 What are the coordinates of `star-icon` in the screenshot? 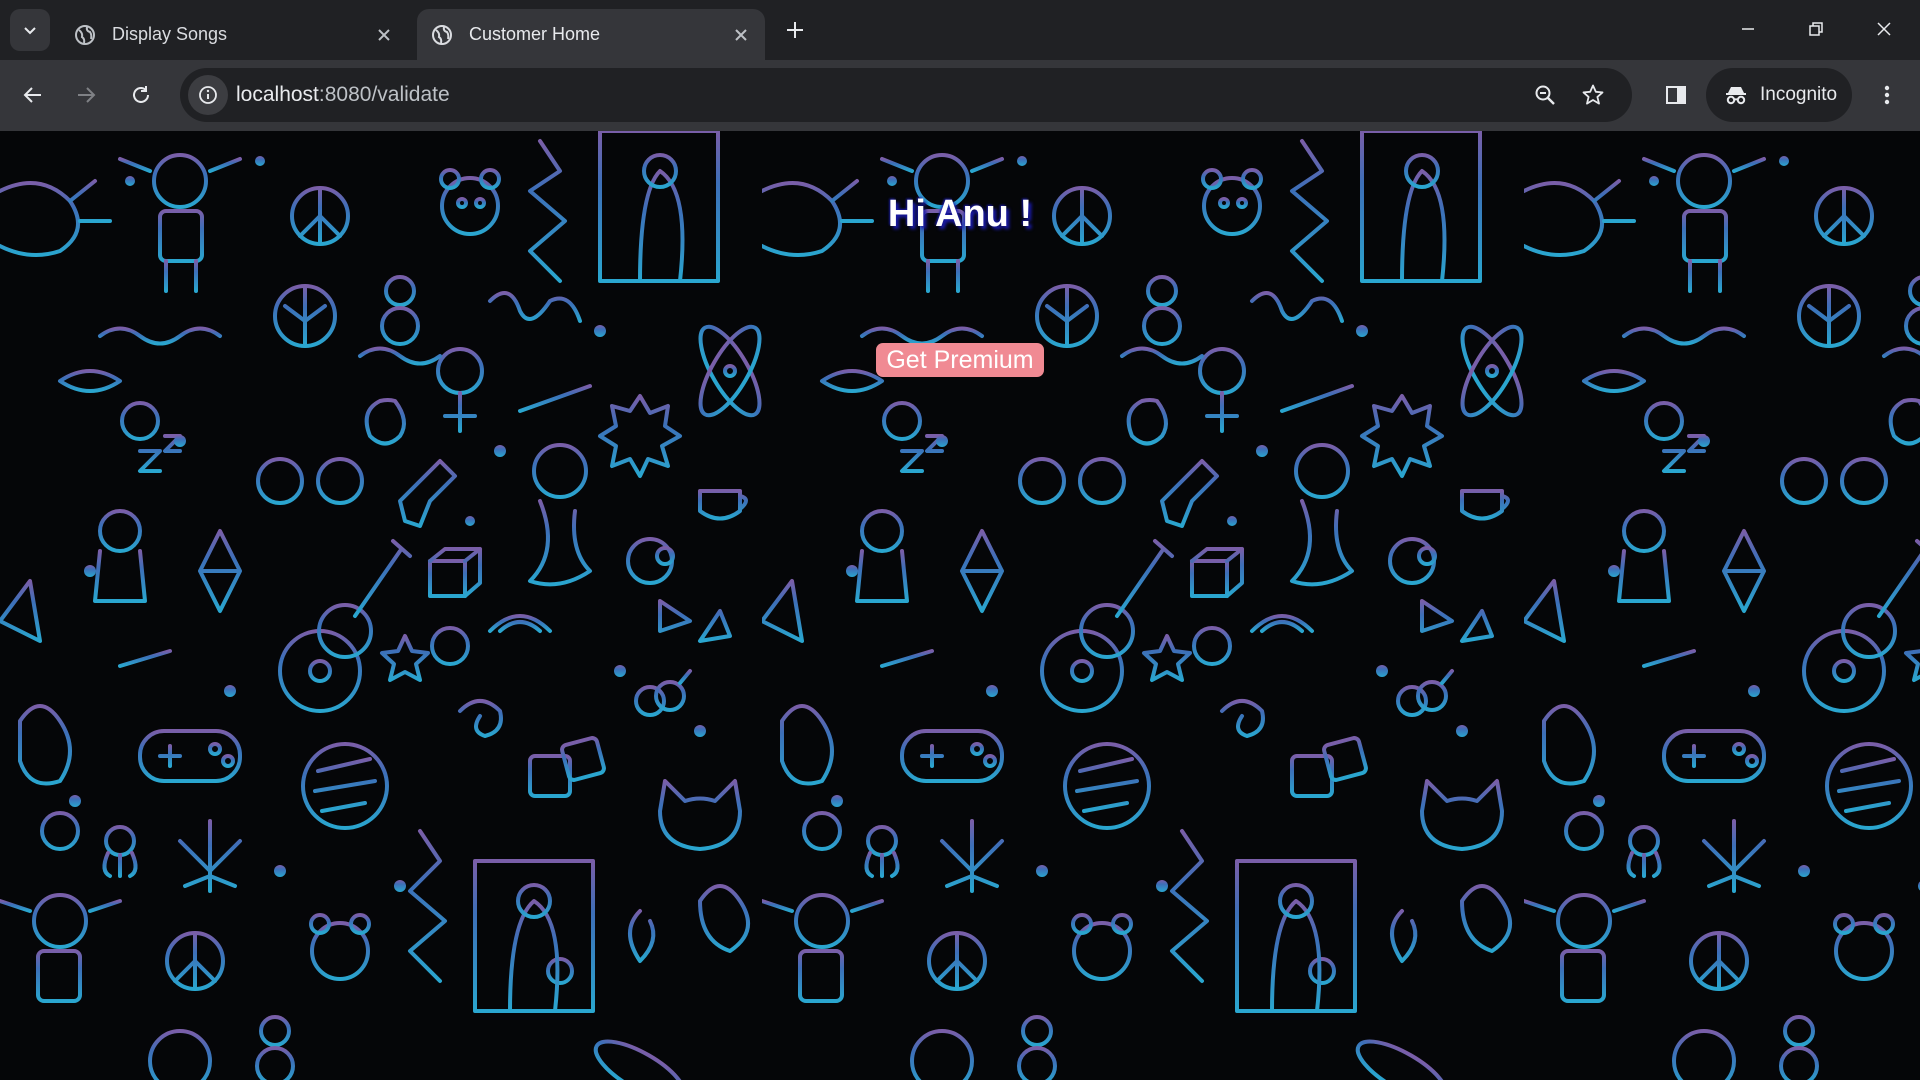 It's located at (1593, 94).